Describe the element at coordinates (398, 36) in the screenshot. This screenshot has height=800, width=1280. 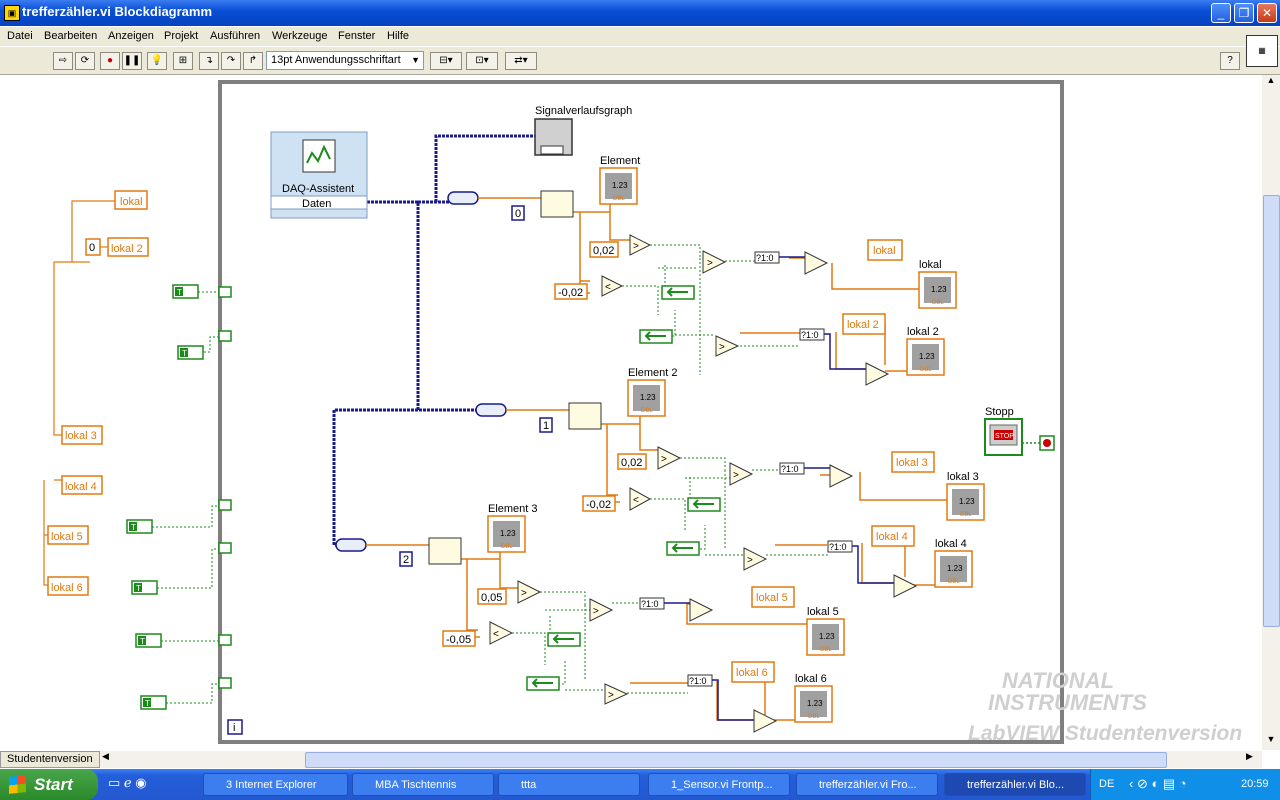
I see `menu-hilfe: Hilfe` at that location.